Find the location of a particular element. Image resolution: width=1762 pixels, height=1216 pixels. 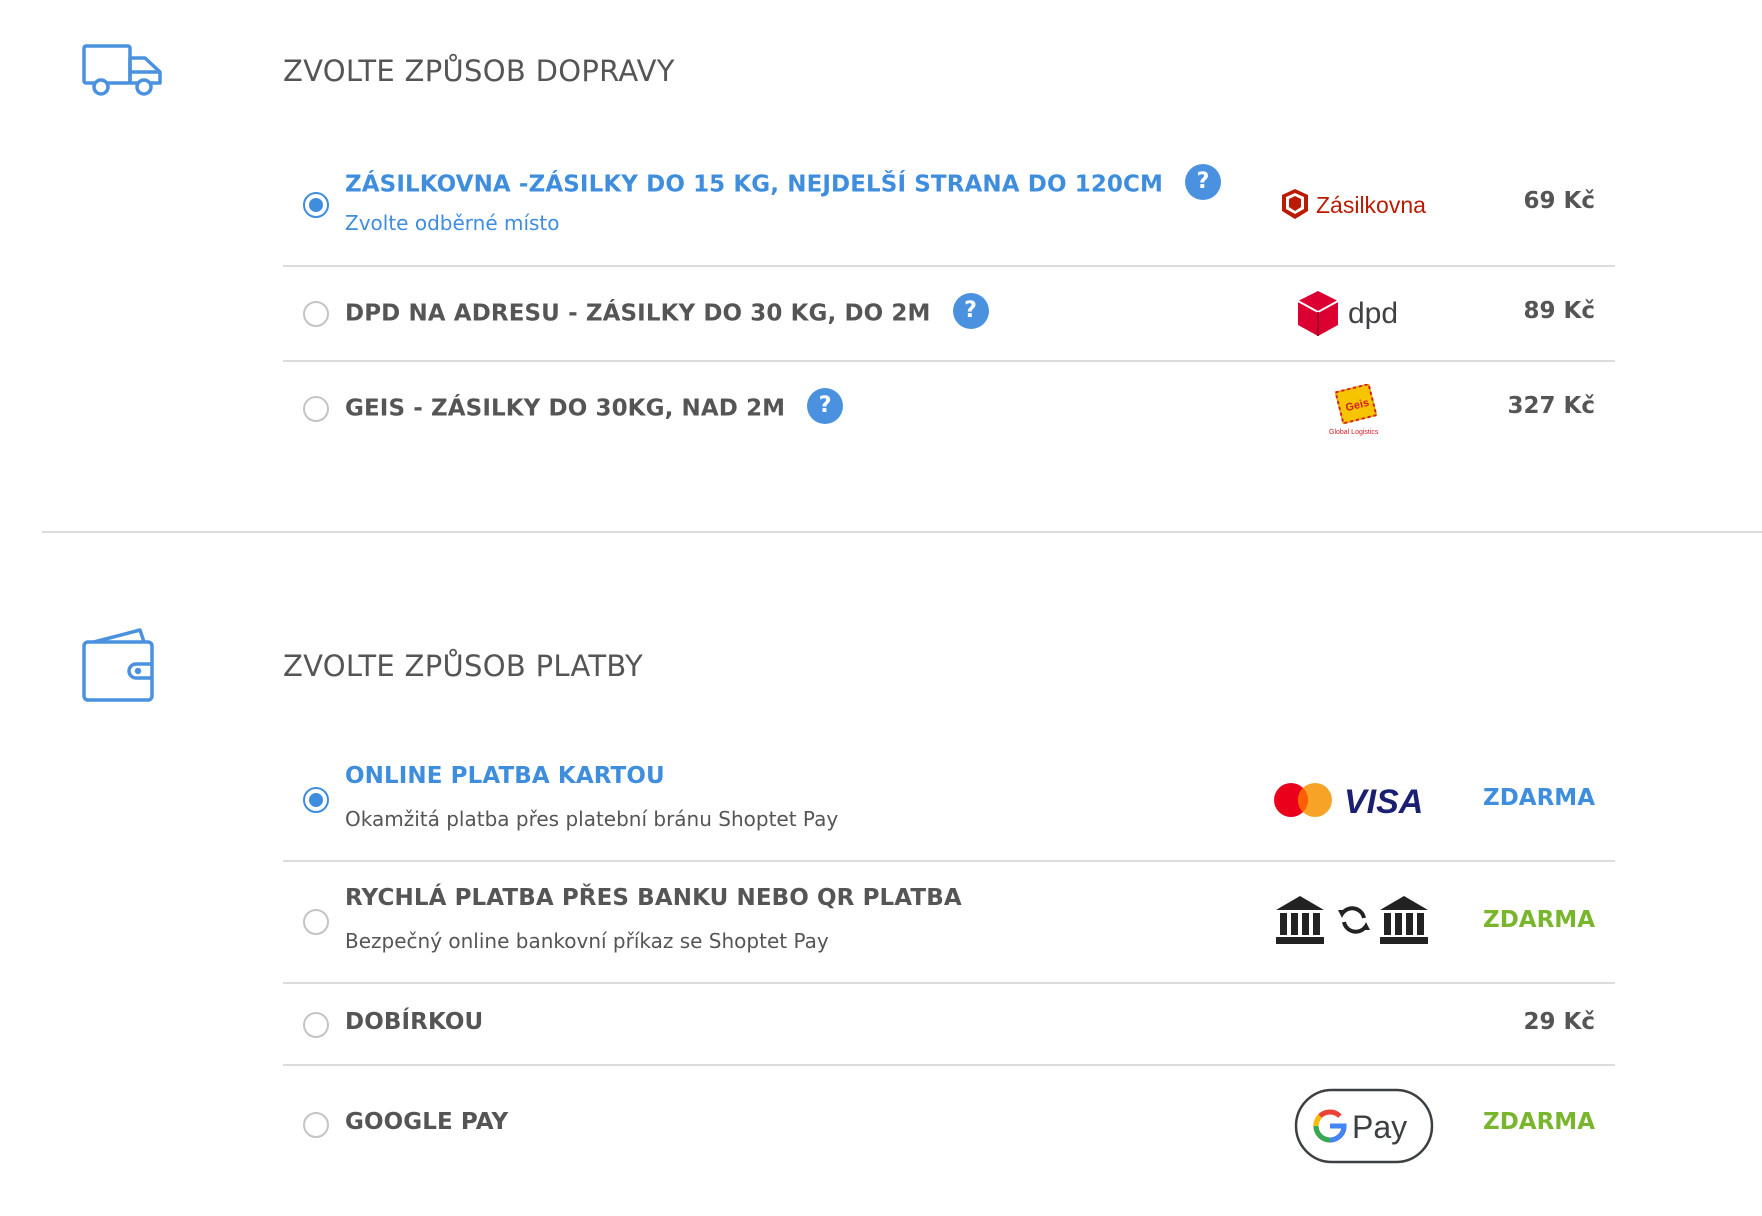

bank-transfer-icon is located at coordinates (1354, 924).